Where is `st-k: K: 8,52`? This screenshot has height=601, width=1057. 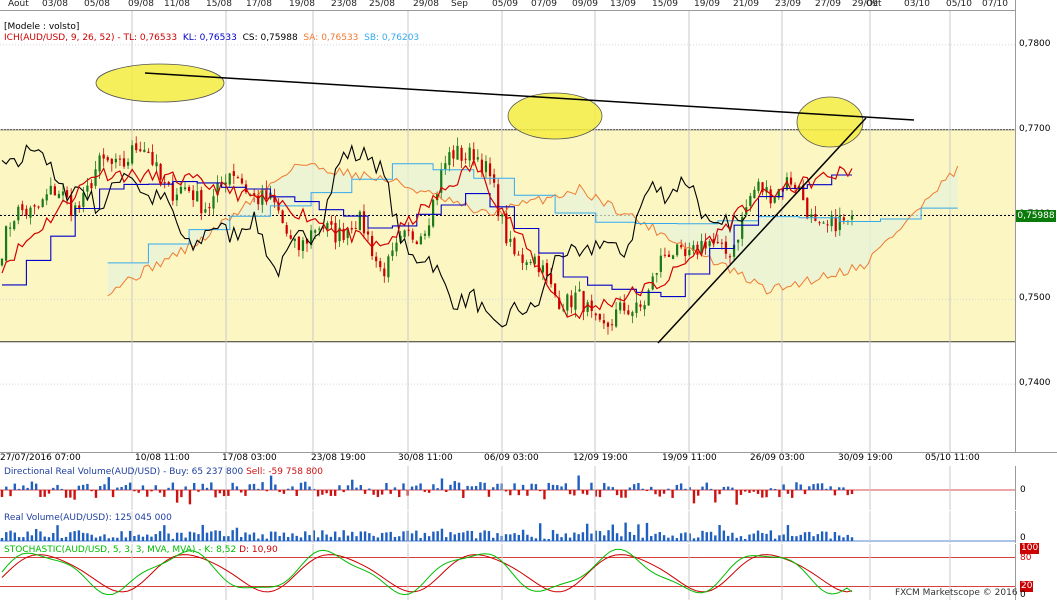 st-k: K: 8,52 is located at coordinates (220, 550).